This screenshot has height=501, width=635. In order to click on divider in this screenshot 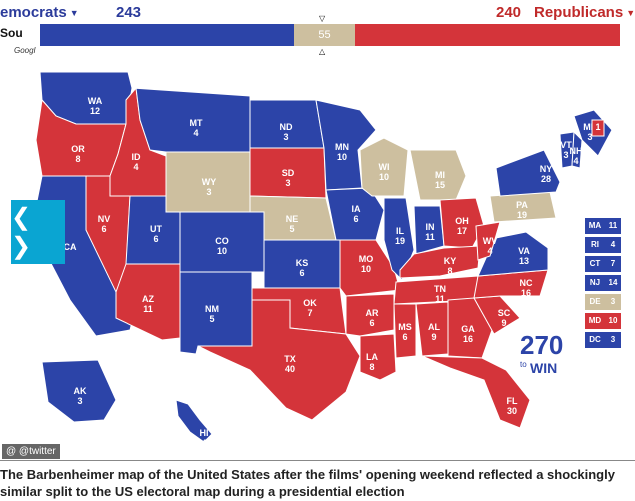, I will do `click(317, 460)`.